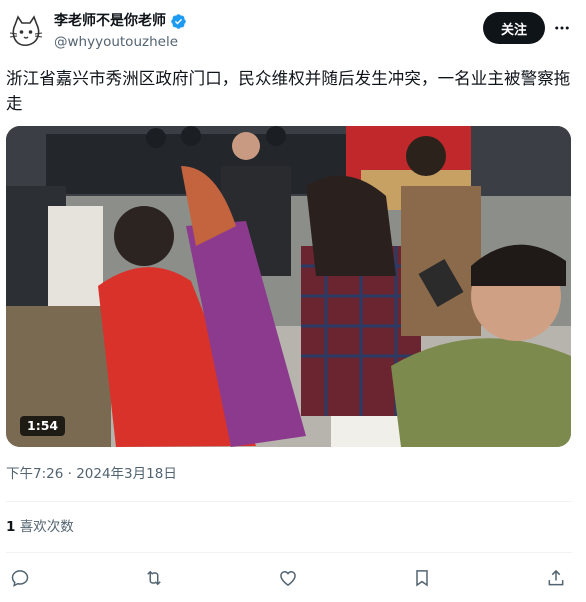  I want to click on reply-icon, so click(20, 578).